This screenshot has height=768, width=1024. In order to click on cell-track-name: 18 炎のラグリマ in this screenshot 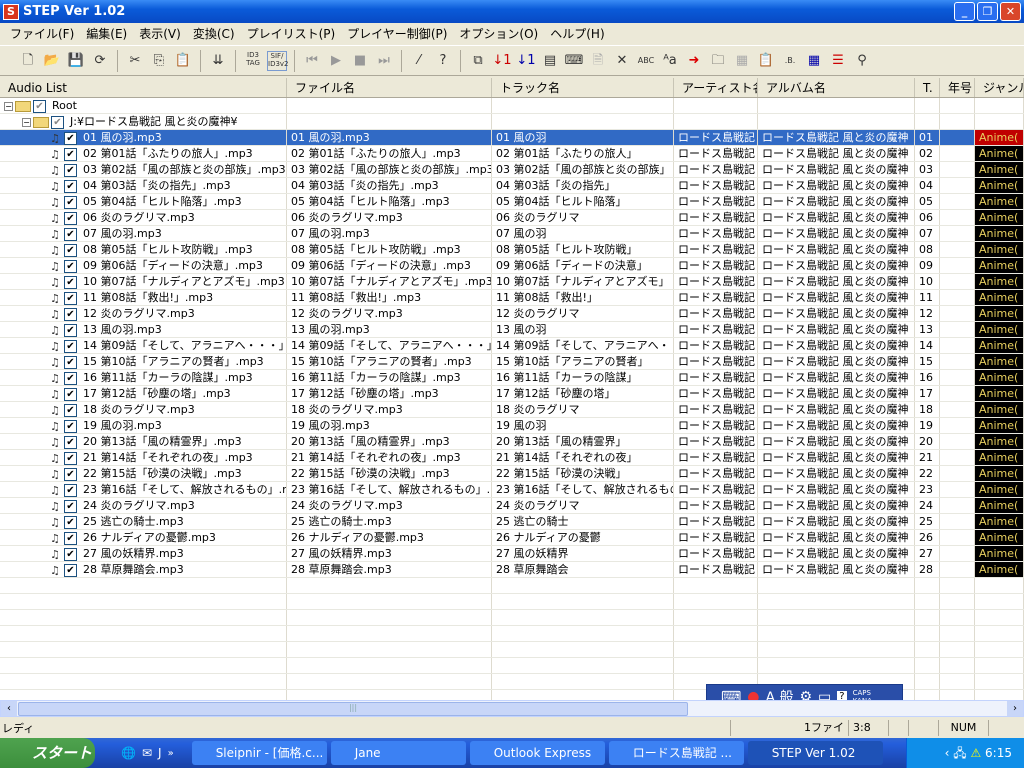, I will do `click(583, 409)`.